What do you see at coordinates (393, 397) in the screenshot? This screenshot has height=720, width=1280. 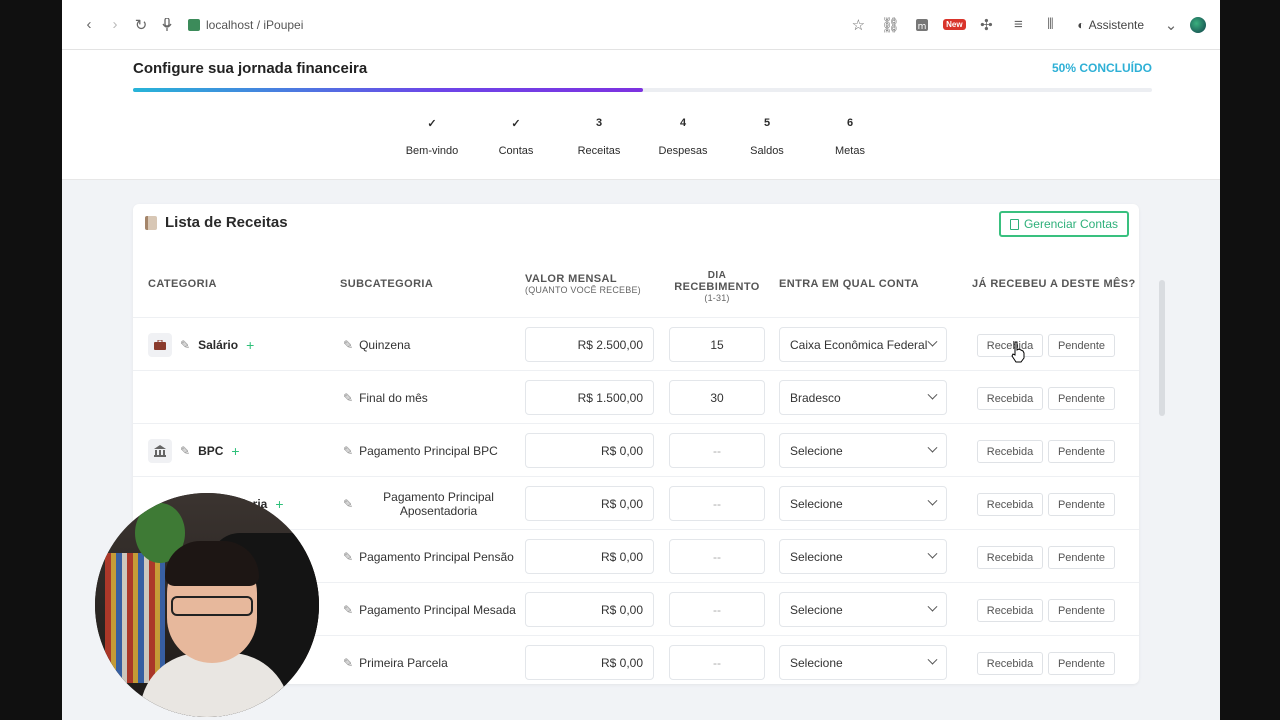 I see `subcategory-name: Final do mês` at bounding box center [393, 397].